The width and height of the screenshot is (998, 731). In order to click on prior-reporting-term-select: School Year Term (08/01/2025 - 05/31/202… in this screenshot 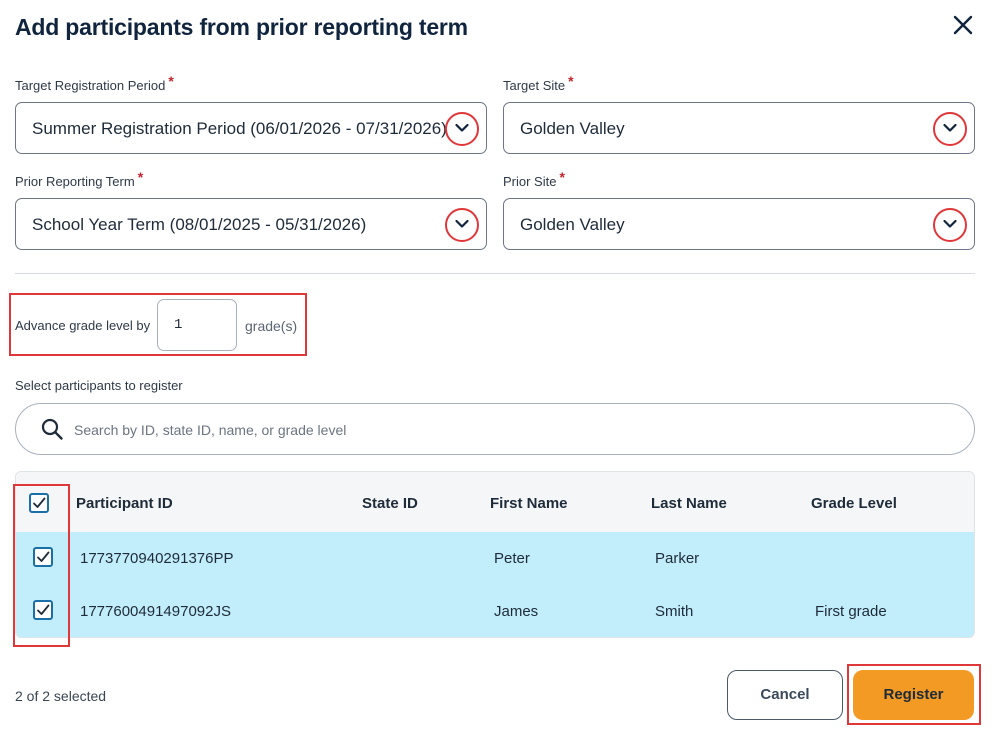, I will do `click(251, 224)`.